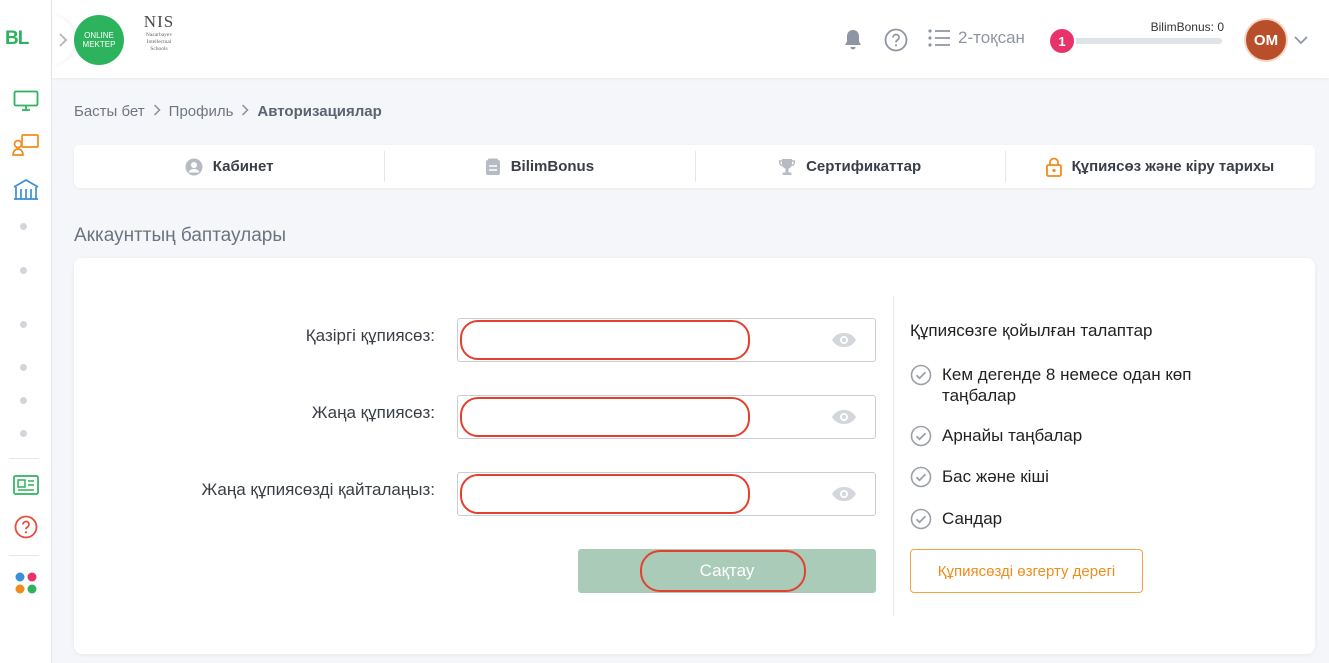 Image resolution: width=1329 pixels, height=663 pixels. Describe the element at coordinates (1062, 41) in the screenshot. I see `level-badge: 1` at that location.